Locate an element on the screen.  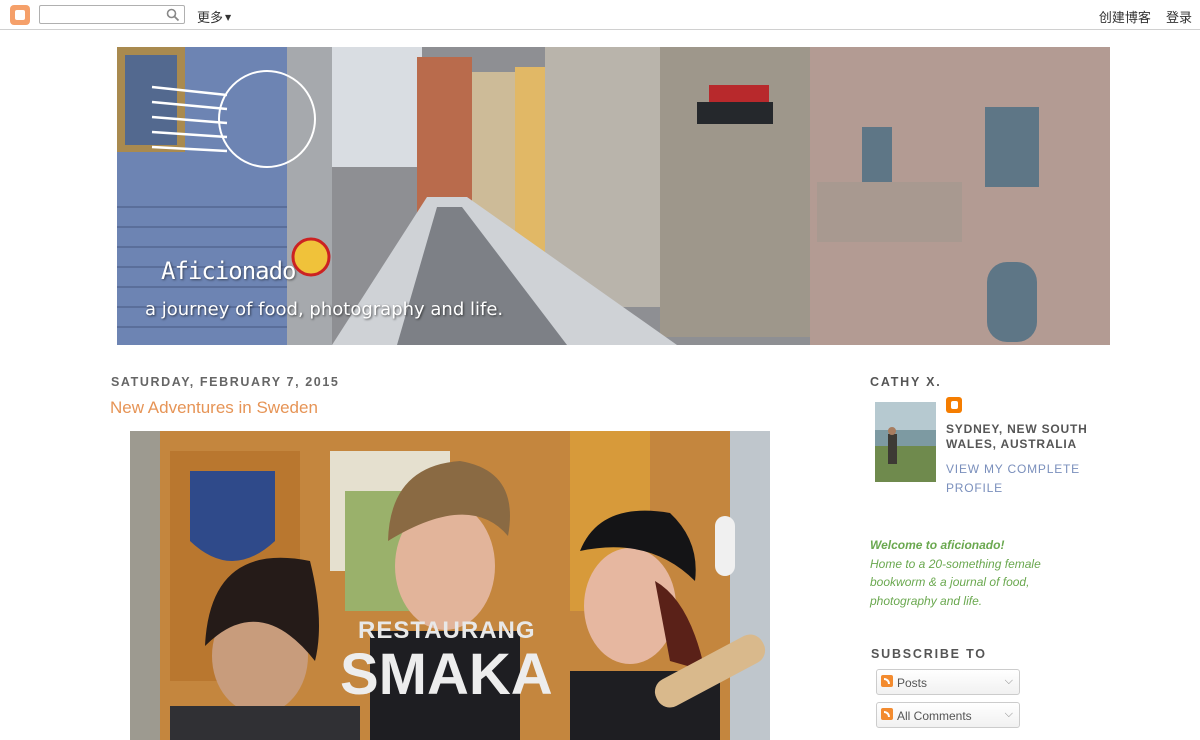
profile-avatar is located at coordinates (905, 442).